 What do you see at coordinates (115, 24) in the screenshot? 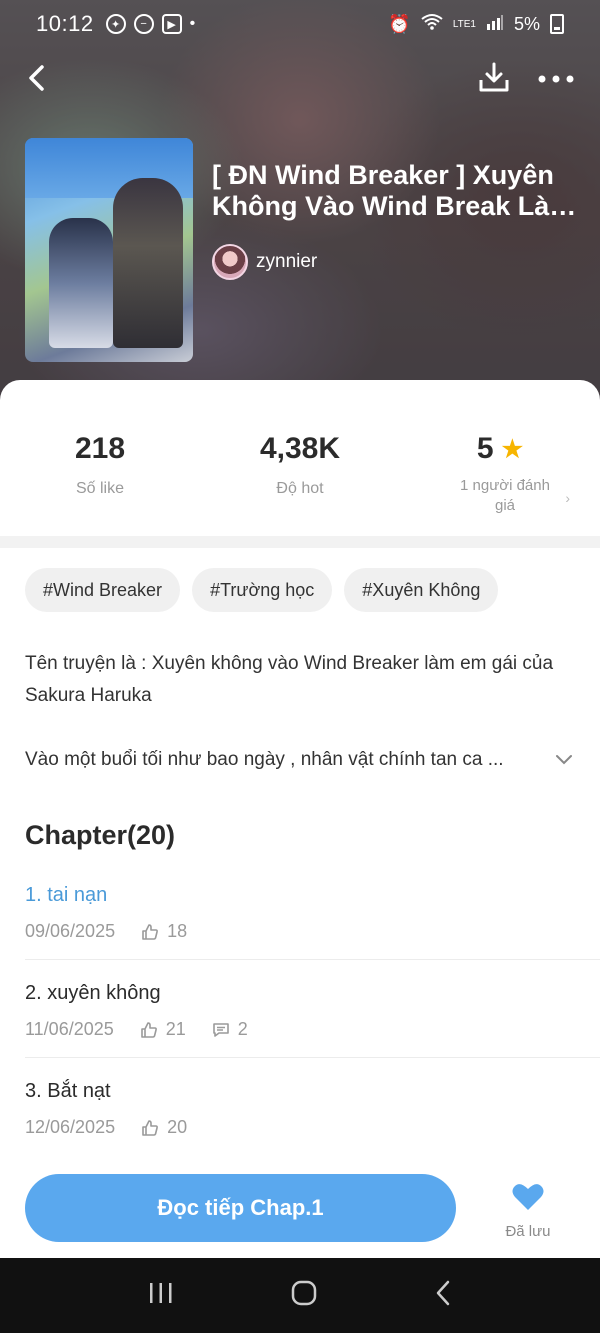
I see `messenger-icon: ✦` at bounding box center [115, 24].